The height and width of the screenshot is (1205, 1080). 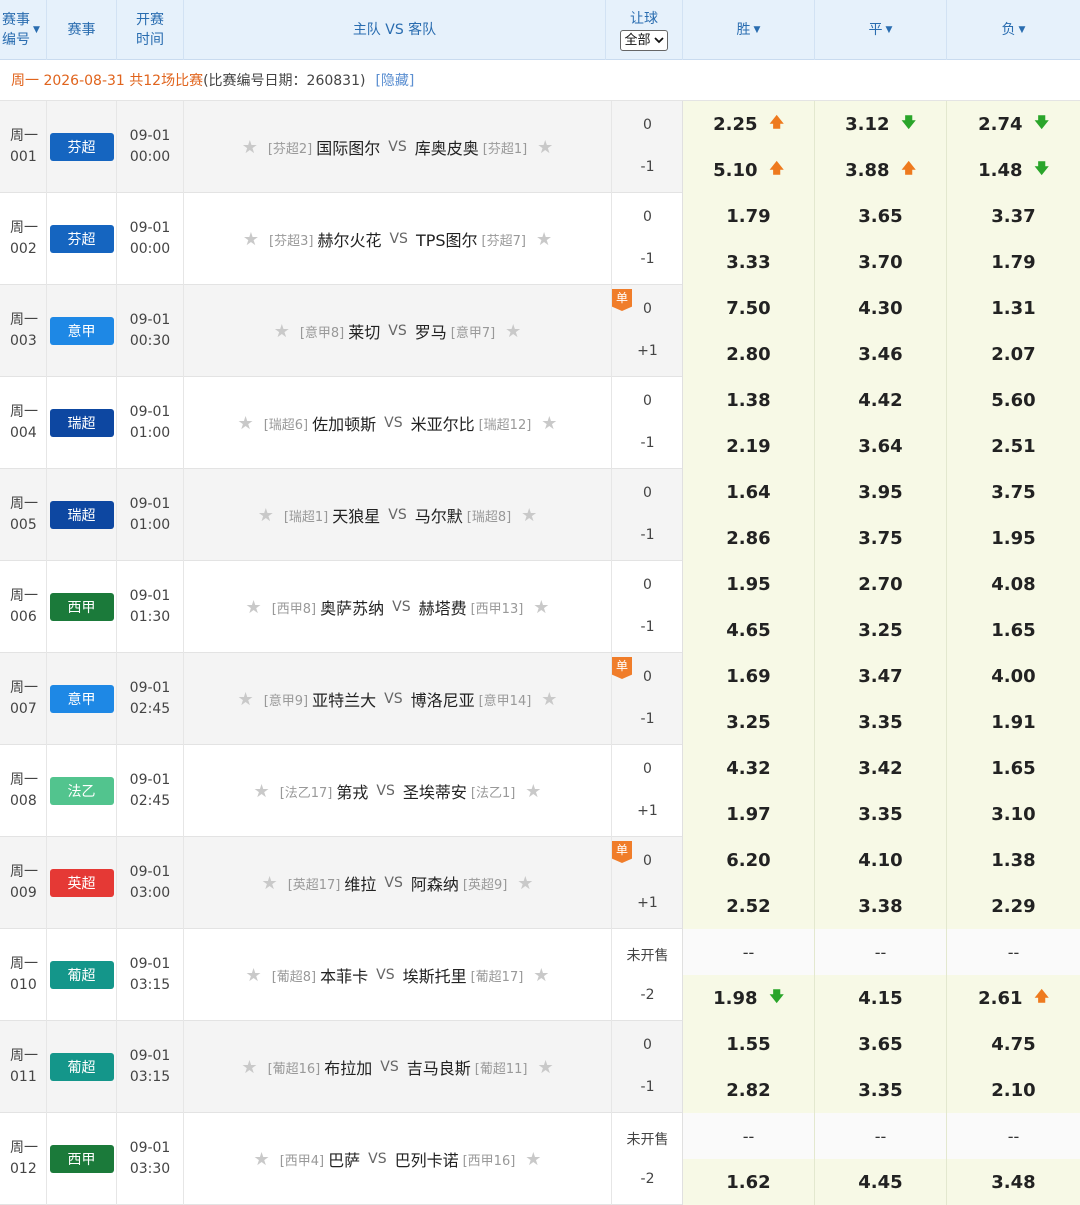 What do you see at coordinates (644, 40) in the screenshot?
I see `handicap-filter-select: 全部` at bounding box center [644, 40].